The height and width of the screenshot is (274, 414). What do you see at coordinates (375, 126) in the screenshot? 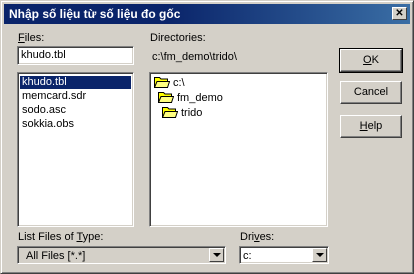
I see `help-label-rest: elp` at bounding box center [375, 126].